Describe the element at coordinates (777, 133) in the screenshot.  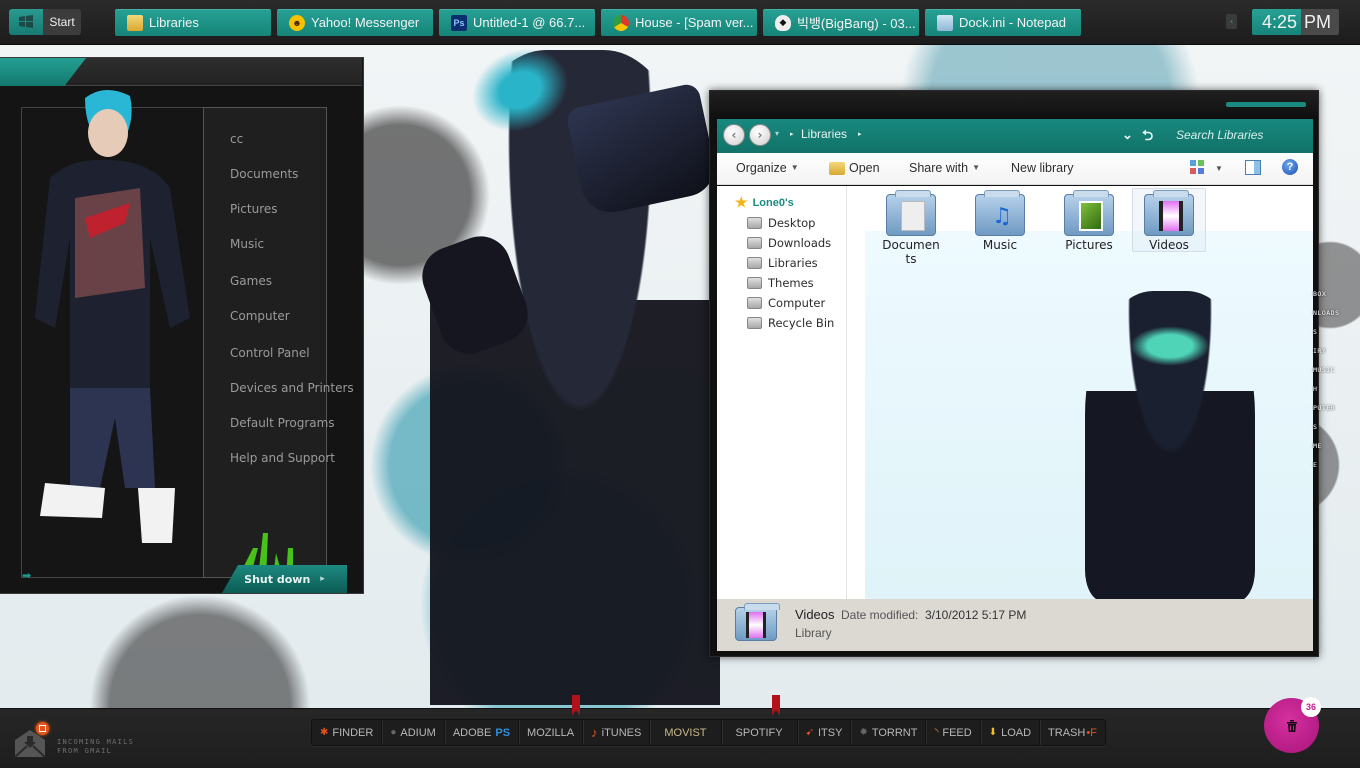
I see `recent-pages-dropdown-icon: ▾` at that location.